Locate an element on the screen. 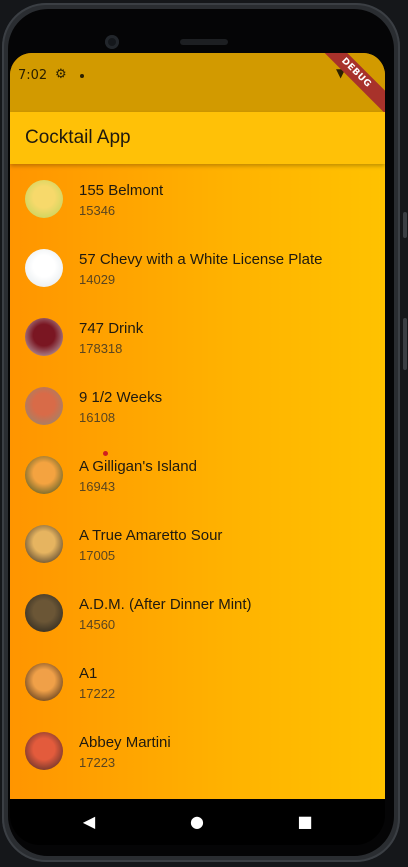 The height and width of the screenshot is (867, 408). drink-name: Abbey Martini is located at coordinates (125, 742).